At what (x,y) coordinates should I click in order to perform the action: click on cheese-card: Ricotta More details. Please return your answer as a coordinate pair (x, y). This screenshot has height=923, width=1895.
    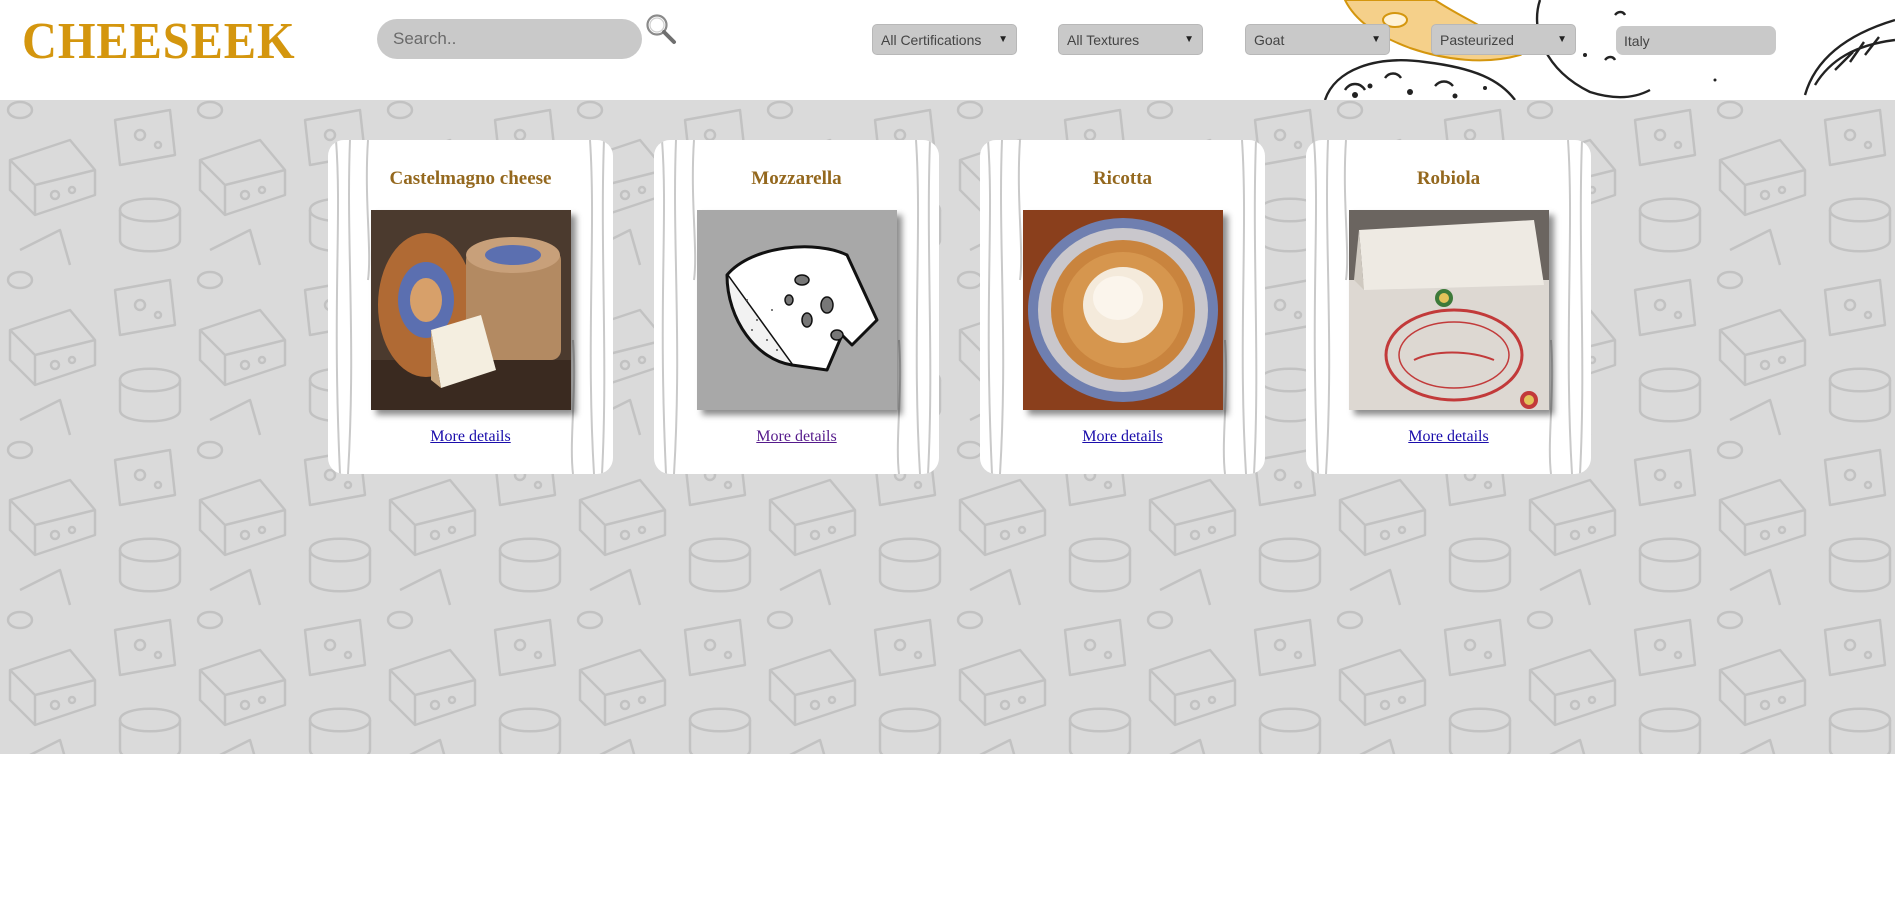
    Looking at the image, I should click on (1122, 307).